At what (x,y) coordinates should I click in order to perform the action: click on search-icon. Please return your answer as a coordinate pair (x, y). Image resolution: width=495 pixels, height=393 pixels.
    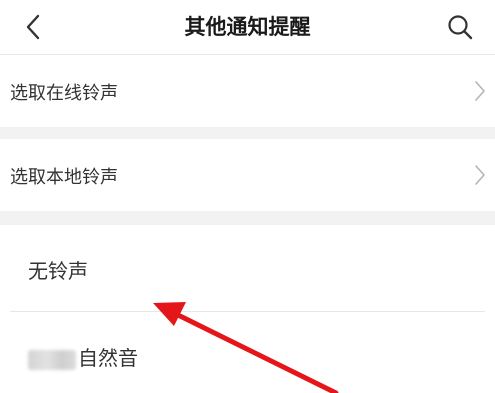
    Looking at the image, I should click on (460, 27).